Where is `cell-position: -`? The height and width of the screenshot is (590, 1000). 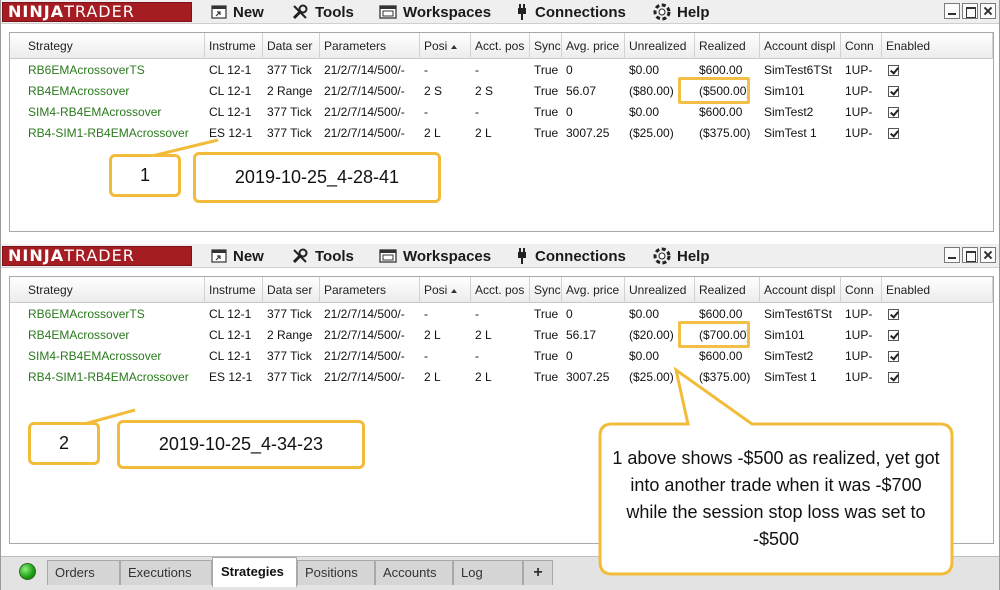
cell-position: - is located at coordinates (426, 356).